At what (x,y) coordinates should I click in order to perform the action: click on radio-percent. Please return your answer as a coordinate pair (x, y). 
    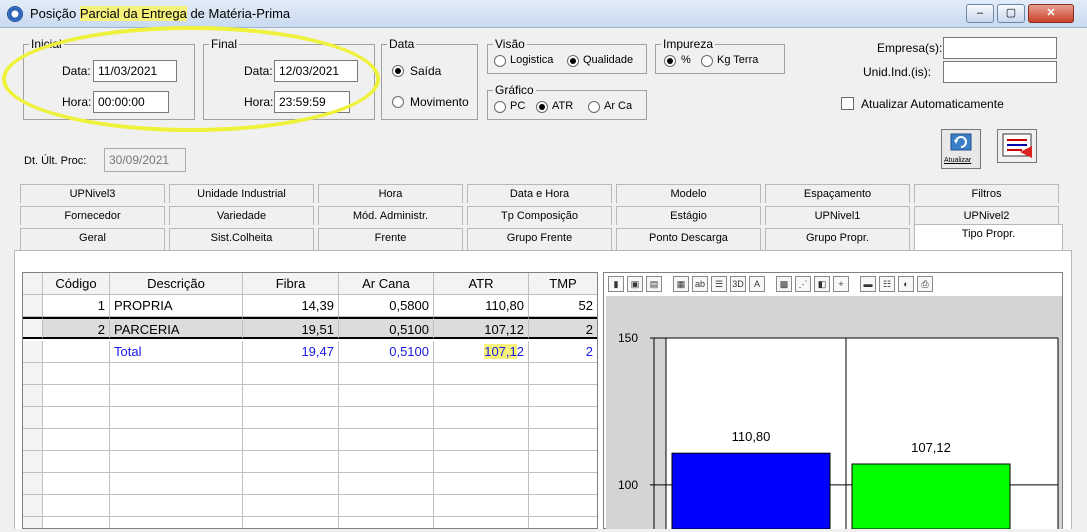
    Looking at the image, I should click on (670, 61).